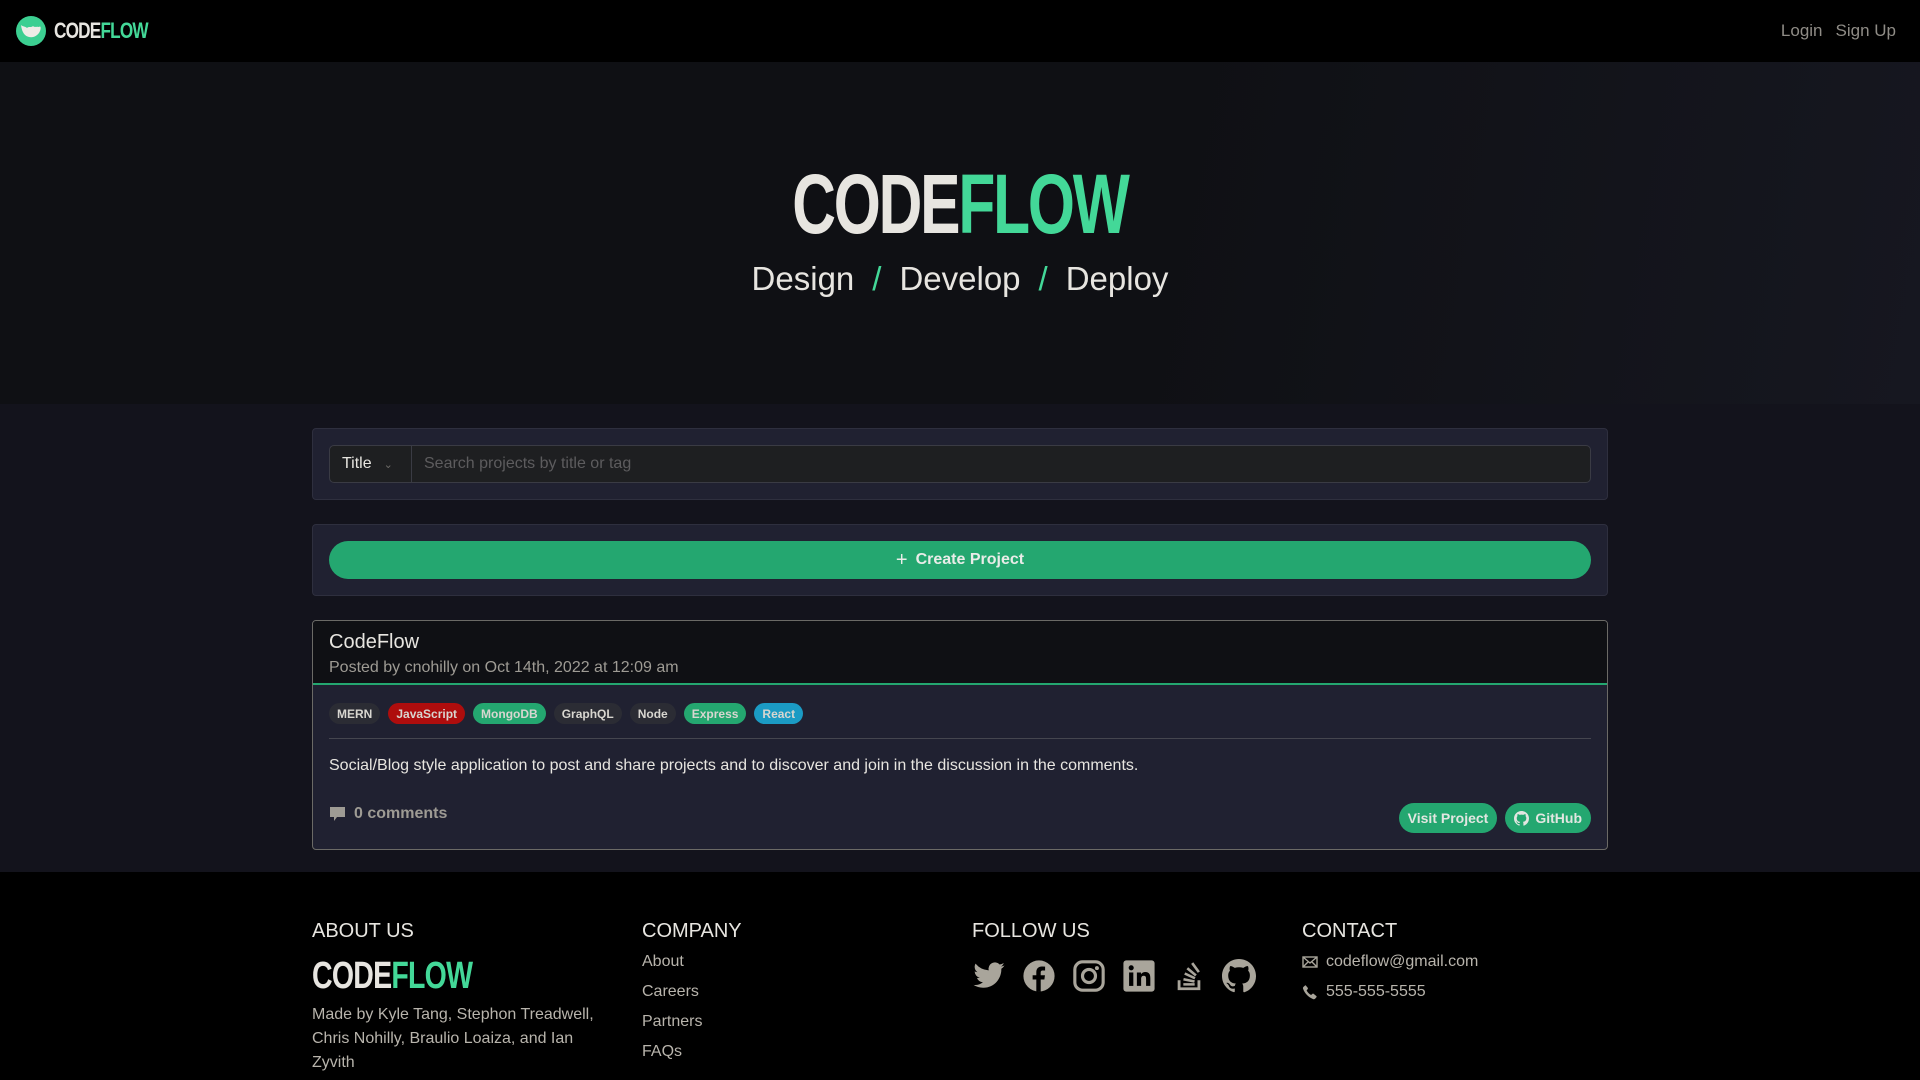 The width and height of the screenshot is (1920, 1080). I want to click on footer-about-heading: ABOUT US, so click(363, 931).